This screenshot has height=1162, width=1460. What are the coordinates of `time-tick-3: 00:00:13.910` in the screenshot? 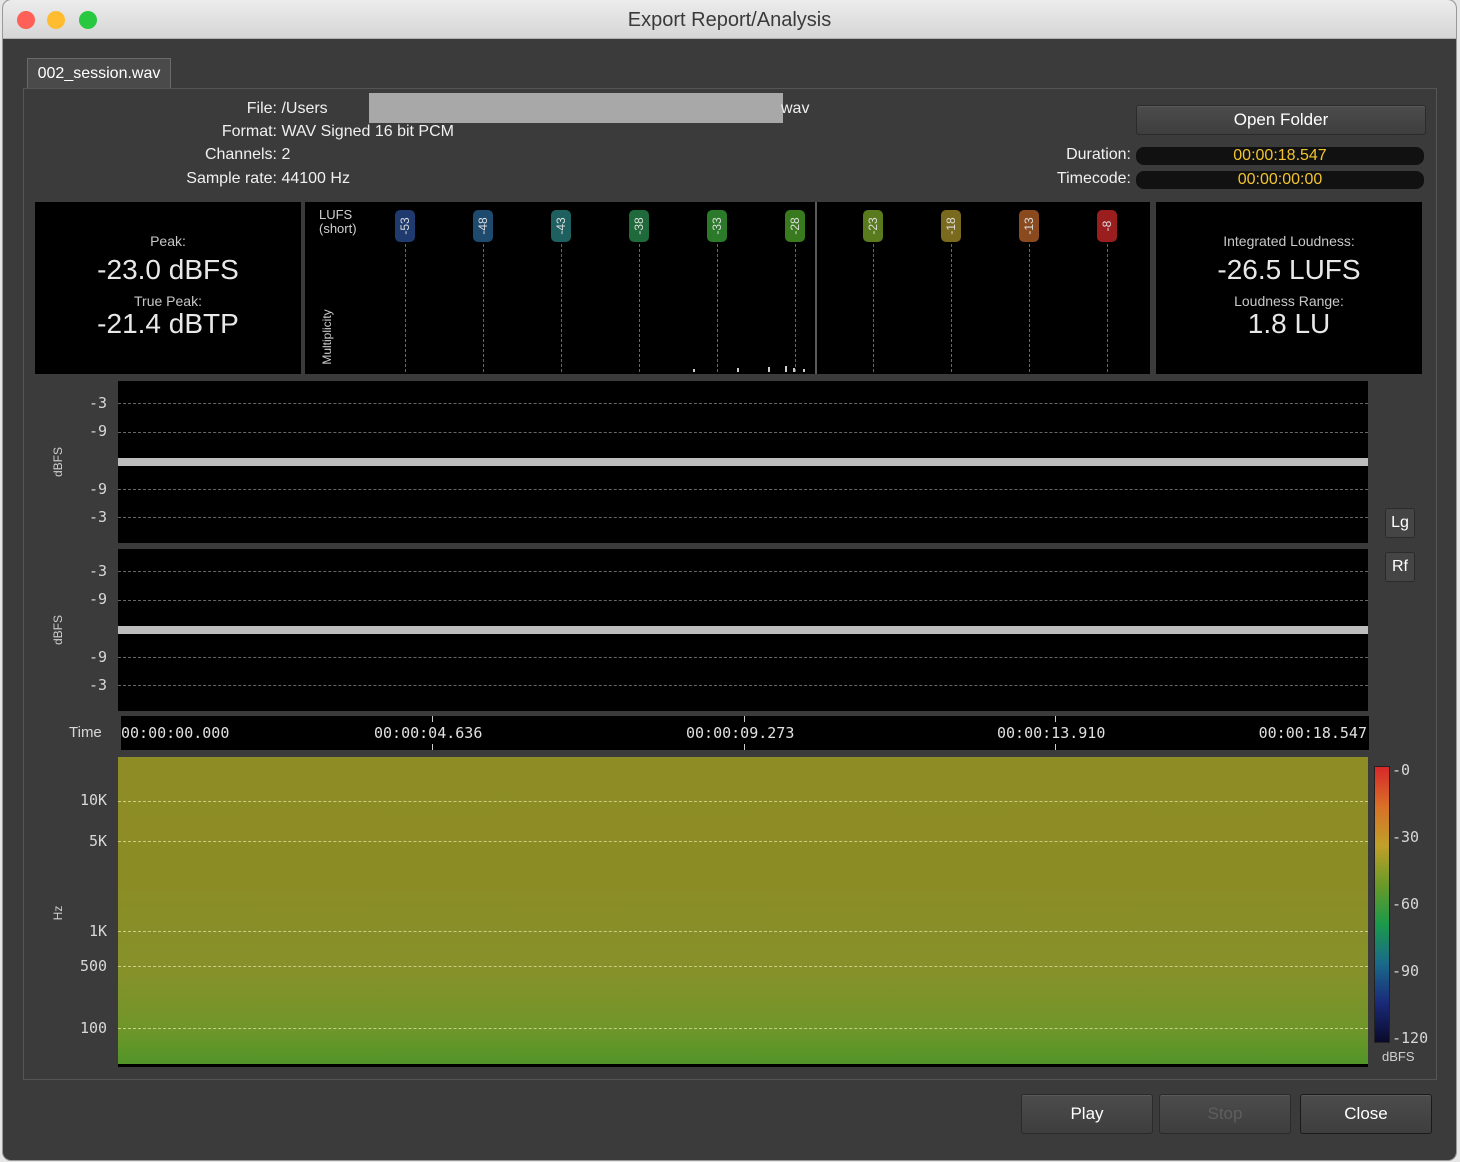 It's located at (1051, 733).